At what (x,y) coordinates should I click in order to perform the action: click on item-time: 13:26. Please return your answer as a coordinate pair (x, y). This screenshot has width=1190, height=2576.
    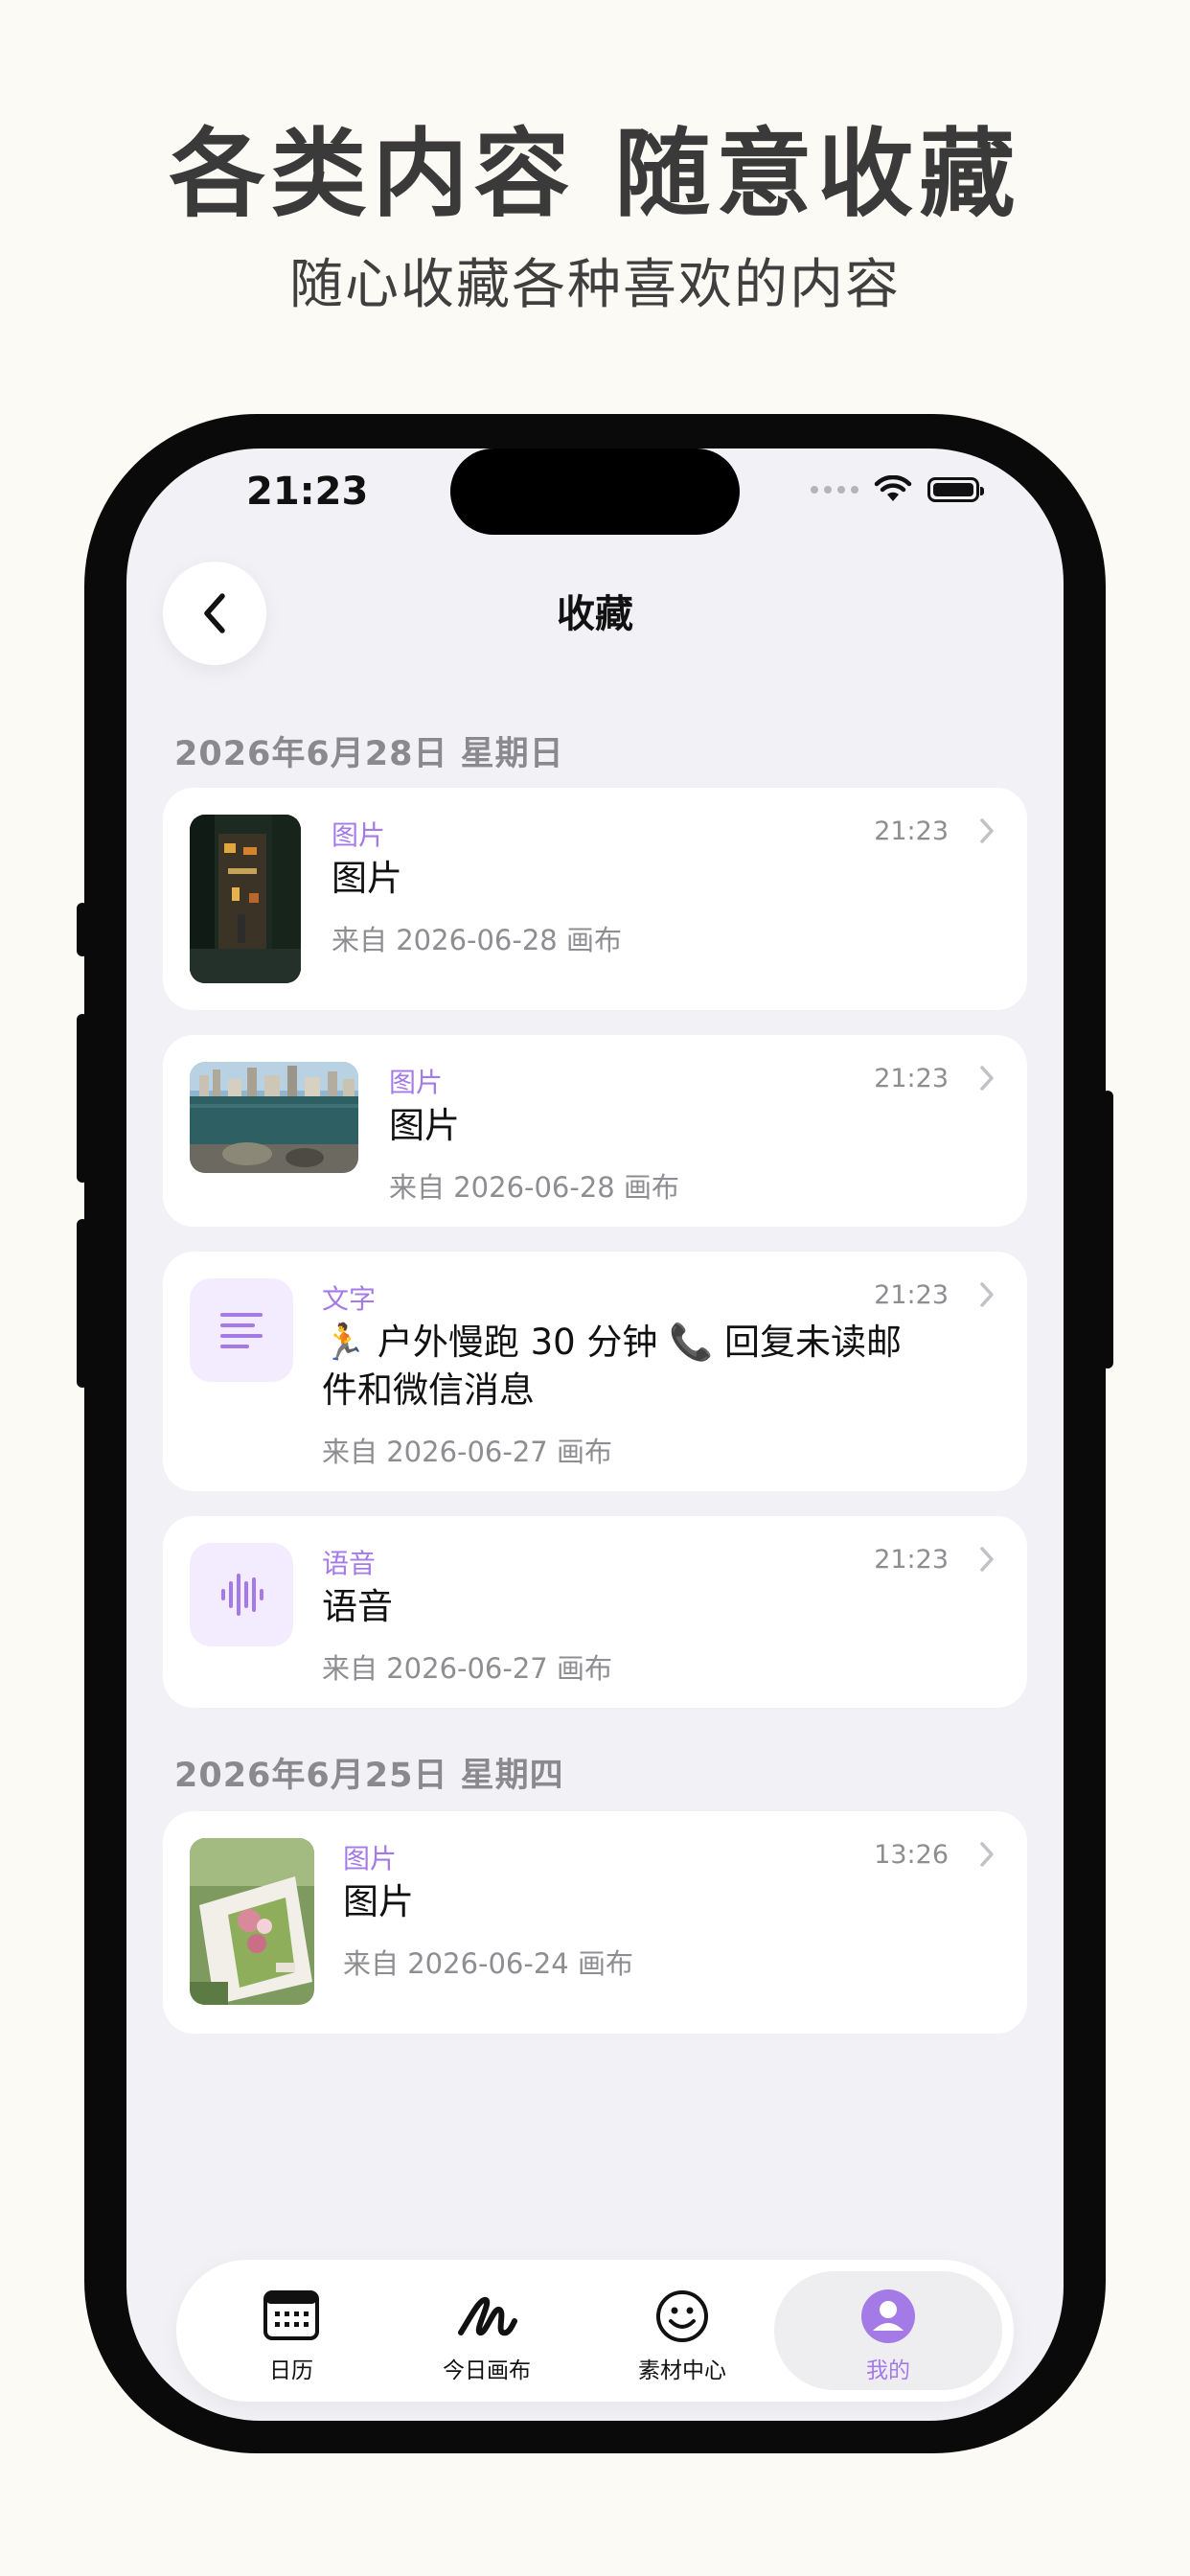
    Looking at the image, I should click on (912, 1855).